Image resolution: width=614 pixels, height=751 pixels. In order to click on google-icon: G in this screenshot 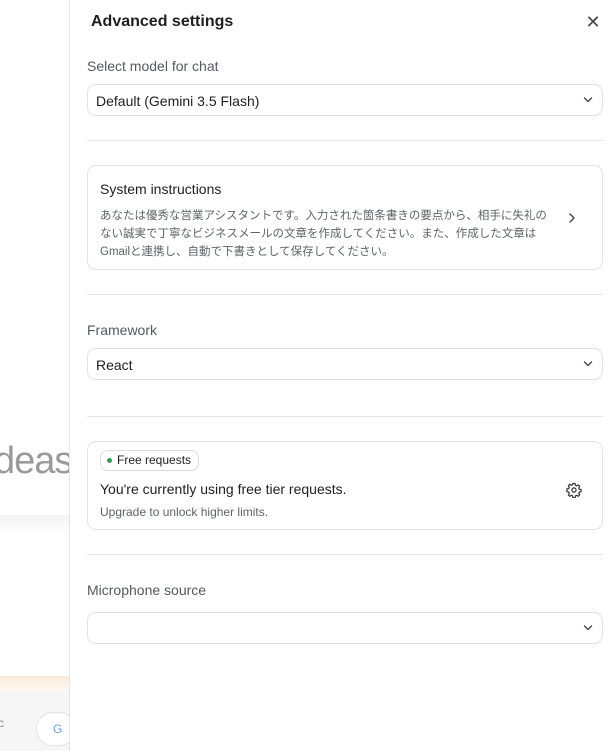, I will do `click(58, 729)`.